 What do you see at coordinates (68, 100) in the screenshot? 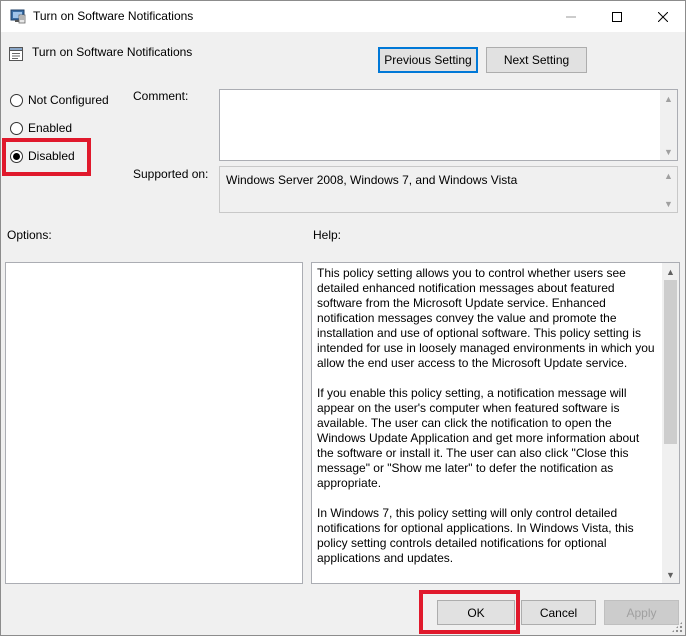
I see `radio-label: Not Configured` at bounding box center [68, 100].